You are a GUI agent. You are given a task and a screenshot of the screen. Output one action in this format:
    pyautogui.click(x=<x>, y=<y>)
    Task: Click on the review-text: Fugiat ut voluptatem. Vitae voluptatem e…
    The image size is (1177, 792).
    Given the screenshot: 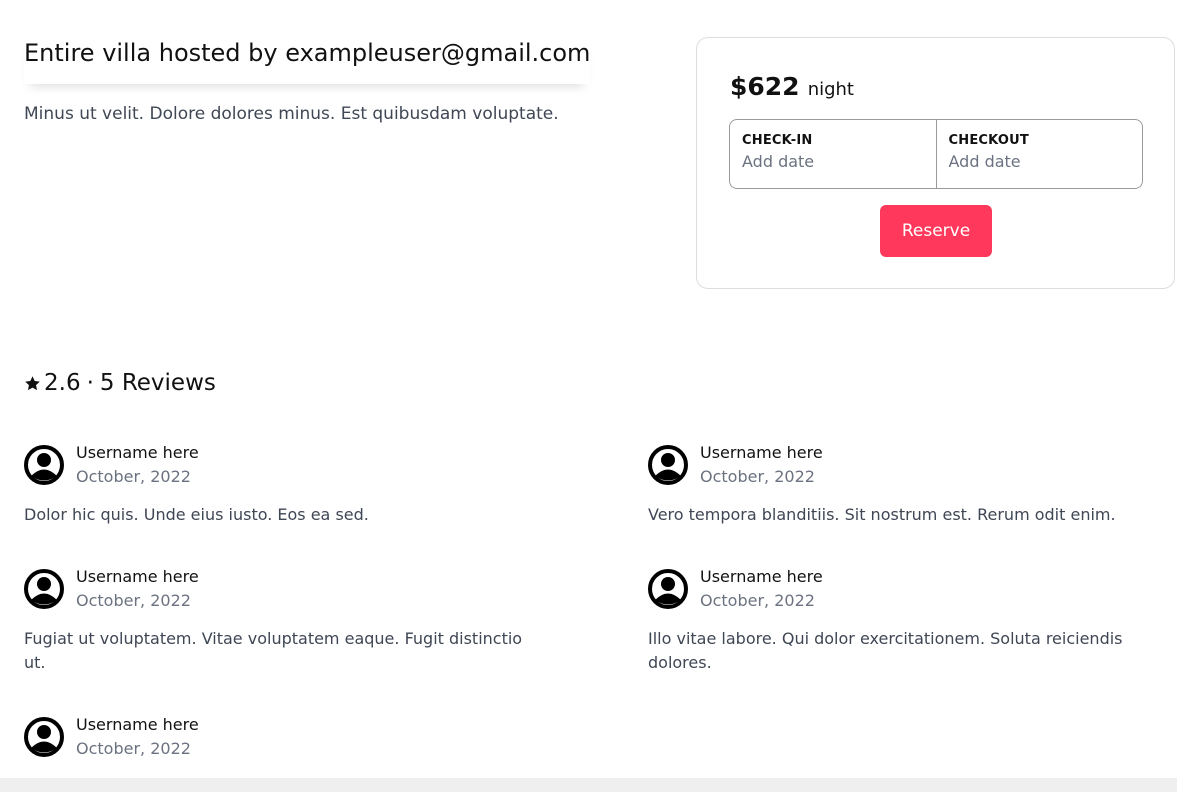 What is the action you would take?
    pyautogui.click(x=273, y=650)
    